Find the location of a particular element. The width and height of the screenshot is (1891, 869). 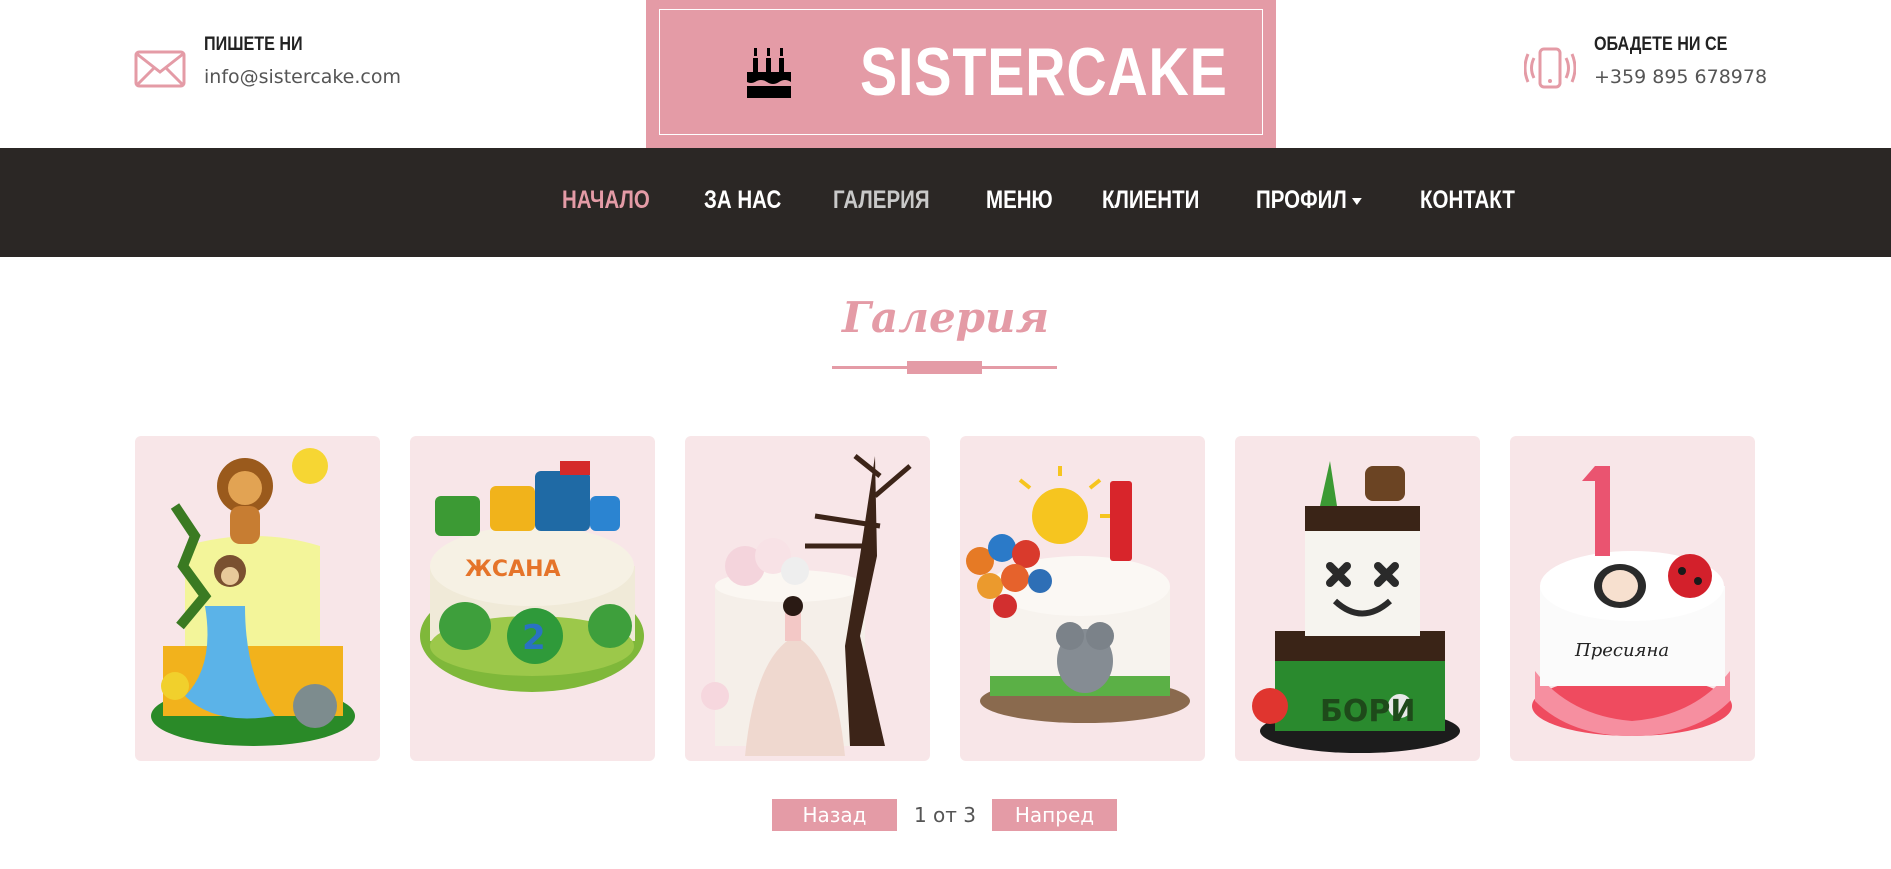

nav-item-profile: ПРОФИЛ is located at coordinates (1309, 200).